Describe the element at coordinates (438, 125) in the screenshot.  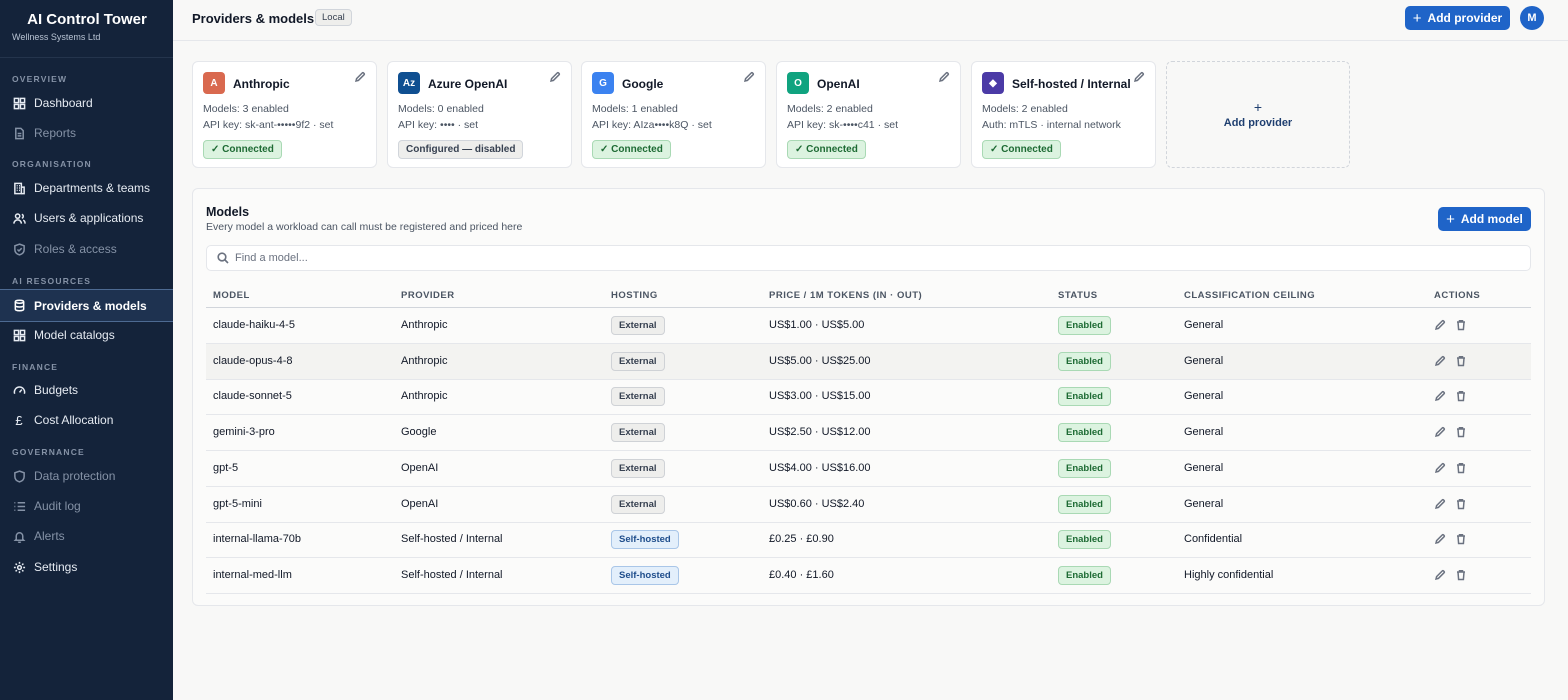
I see `provider-credentials: API key: •••• · set` at that location.